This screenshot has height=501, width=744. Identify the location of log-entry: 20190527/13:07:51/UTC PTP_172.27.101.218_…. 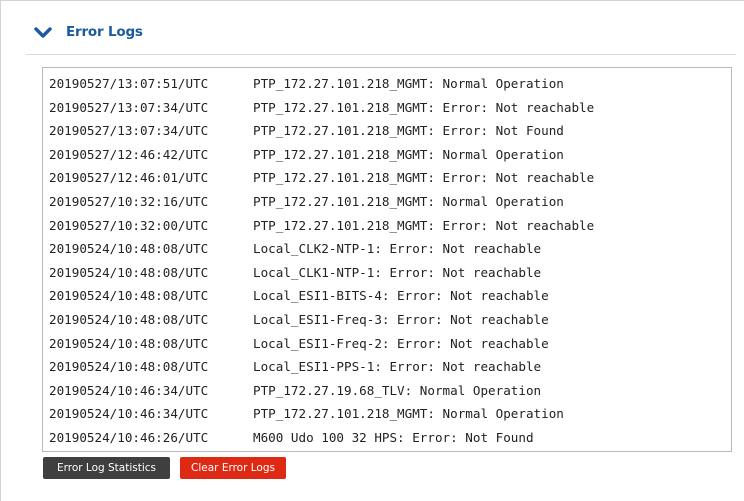
(390, 84).